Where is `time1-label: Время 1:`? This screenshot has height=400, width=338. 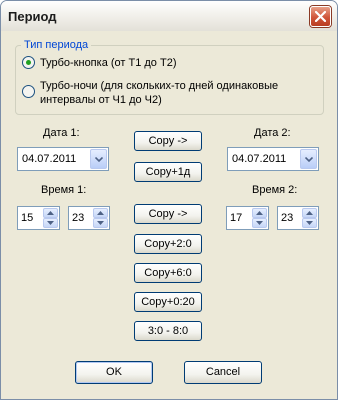
time1-label: Время 1: is located at coordinates (64, 190).